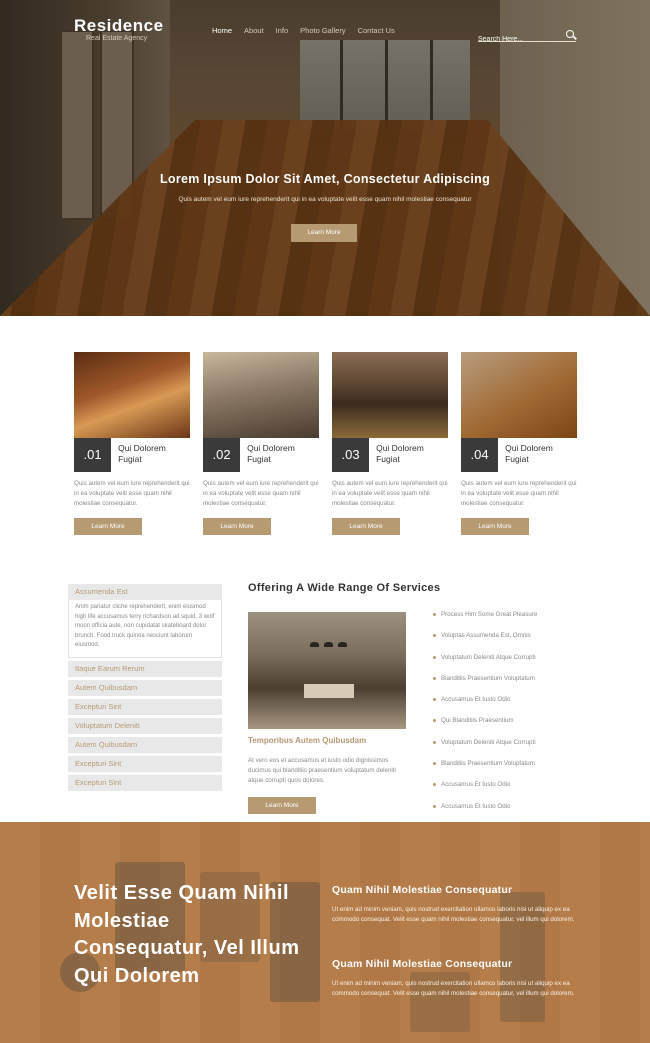 The width and height of the screenshot is (650, 1043). What do you see at coordinates (282, 805) in the screenshot?
I see `services-learn-more-button: Learn More` at bounding box center [282, 805].